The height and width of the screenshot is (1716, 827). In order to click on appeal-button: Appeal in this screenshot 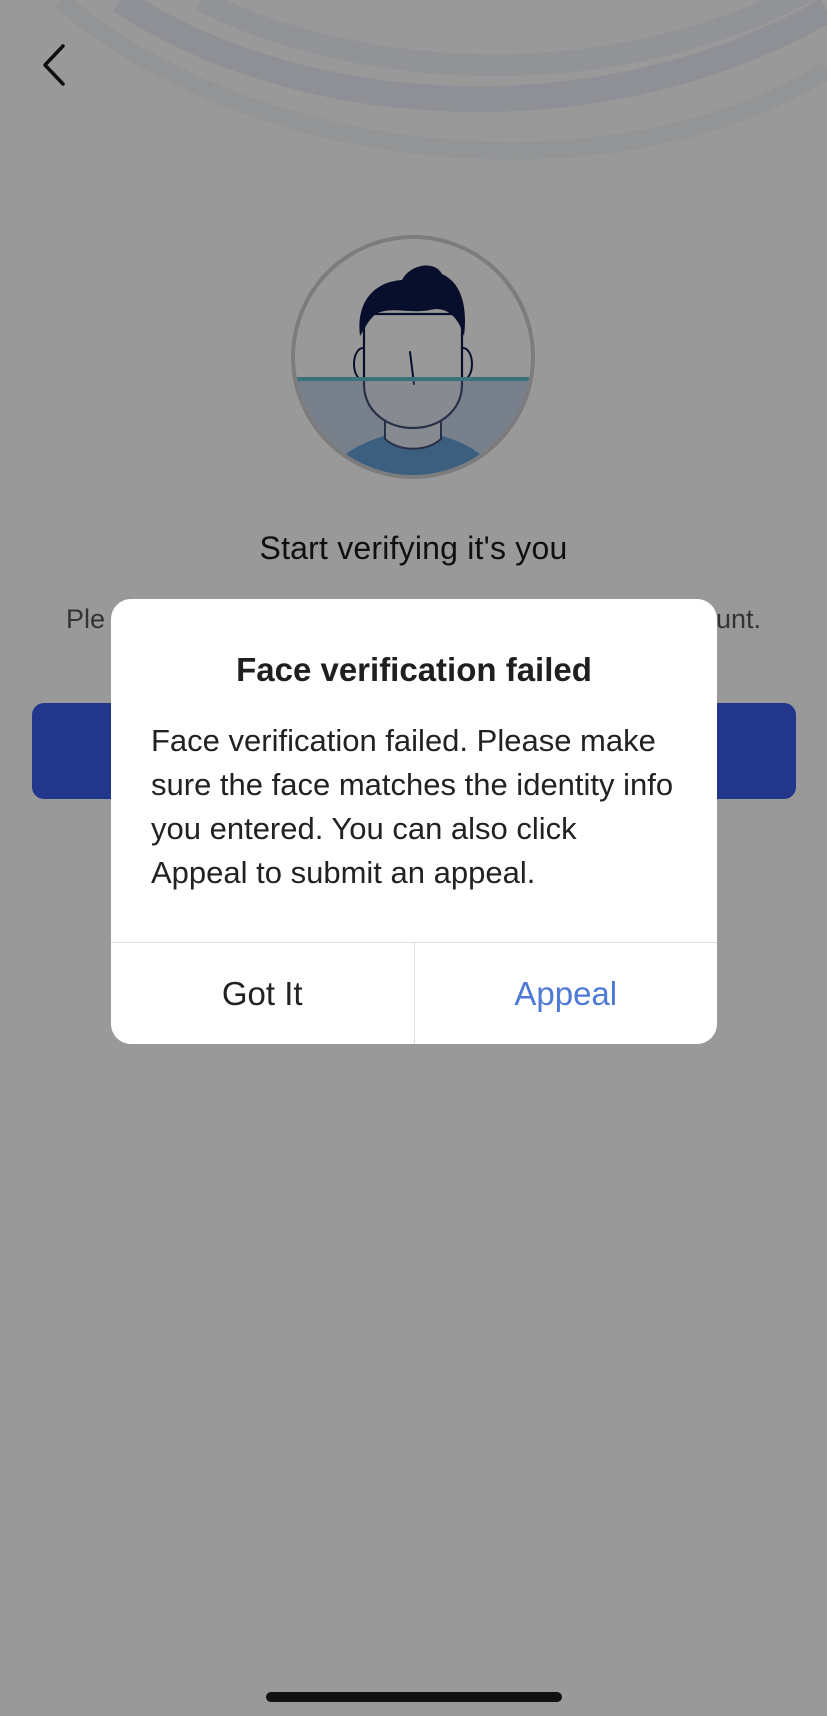, I will do `click(566, 993)`.